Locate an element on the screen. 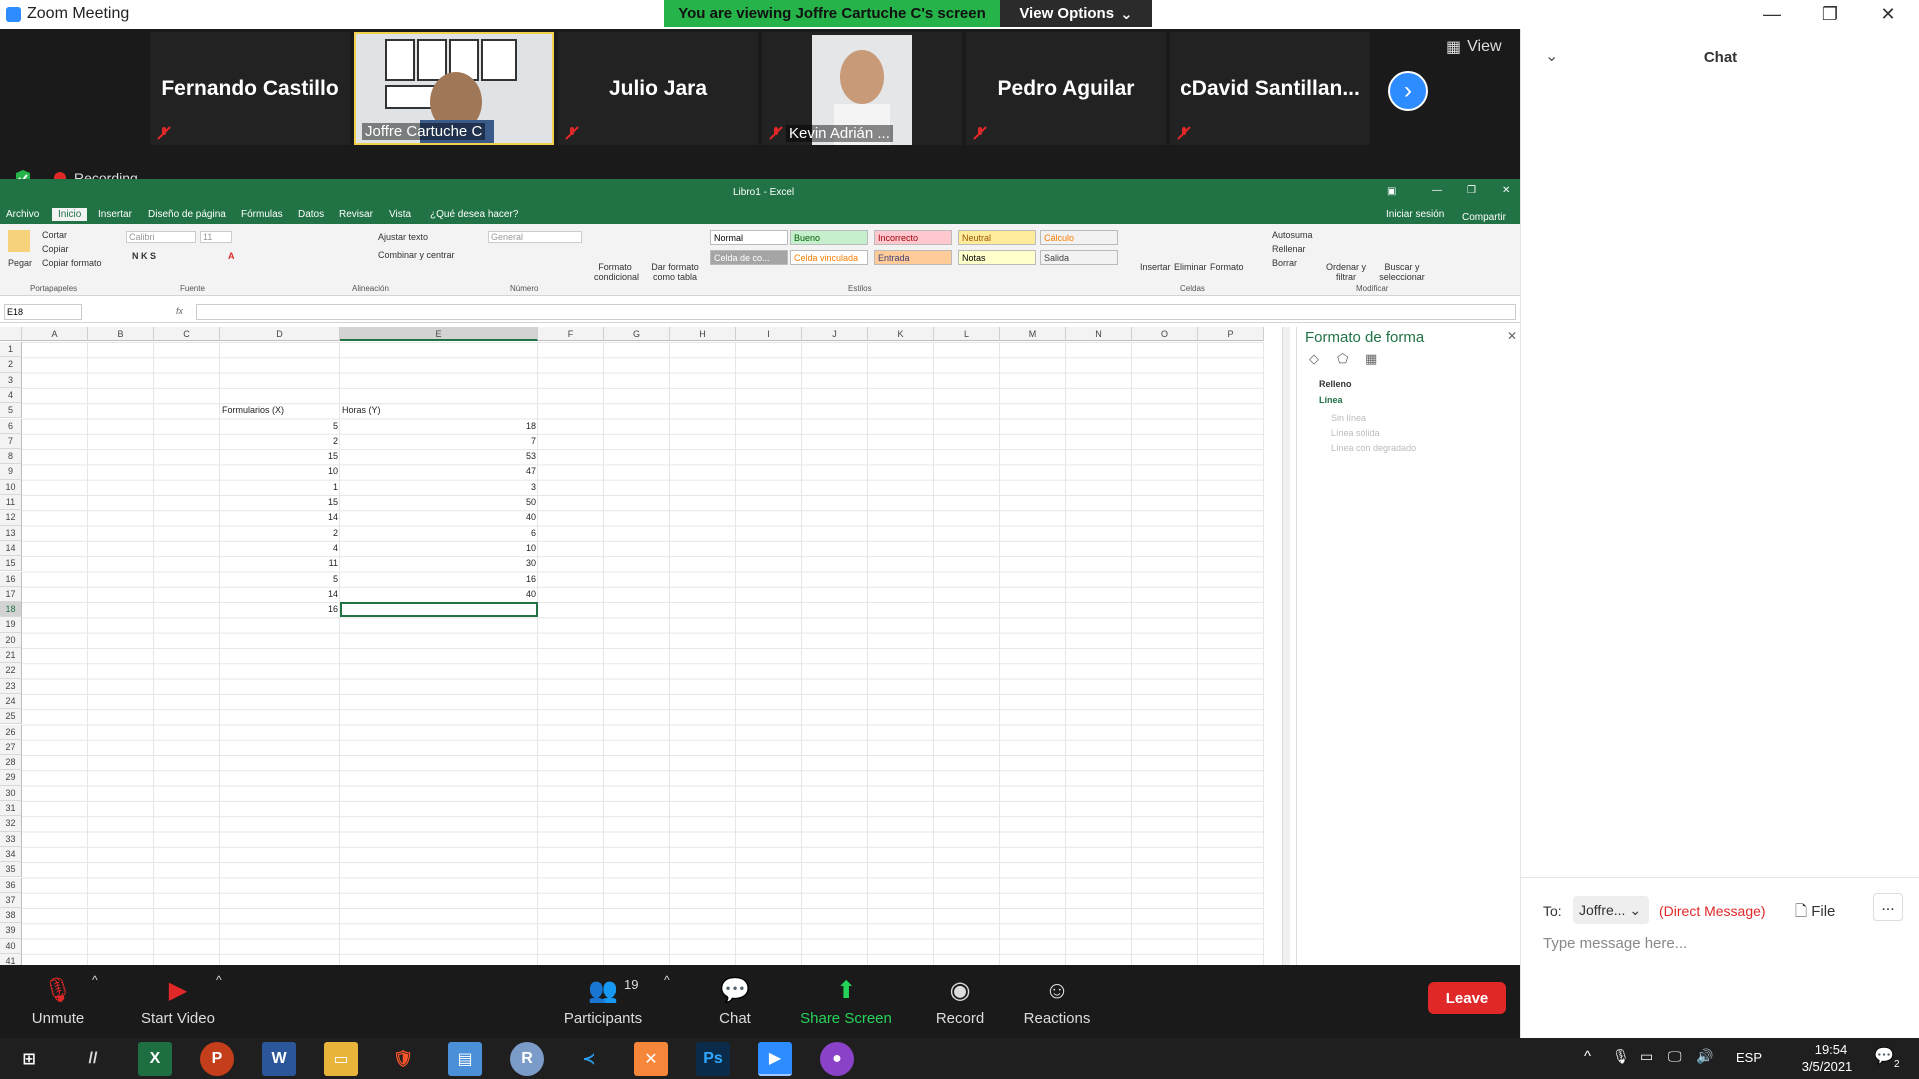 This screenshot has height=1079, width=1919. pen-app-icon: // is located at coordinates (93, 1059).